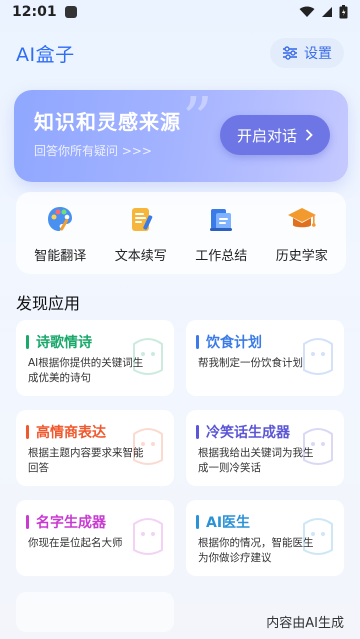  What do you see at coordinates (307, 11) in the screenshot?
I see `wifi-icon` at bounding box center [307, 11].